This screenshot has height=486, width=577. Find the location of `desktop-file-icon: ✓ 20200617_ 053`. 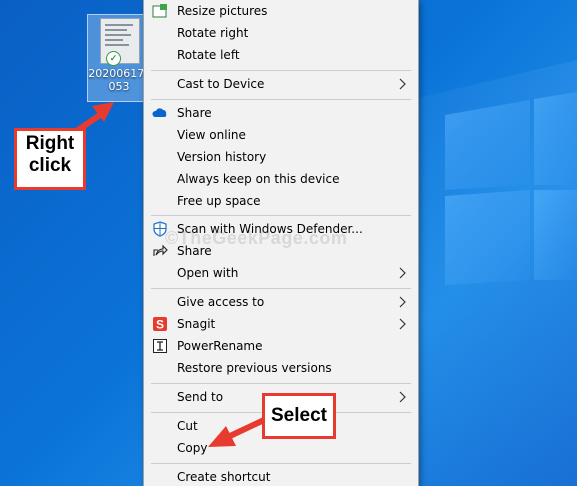

desktop-file-icon: ✓ 20200617_ 053 is located at coordinates (119, 58).